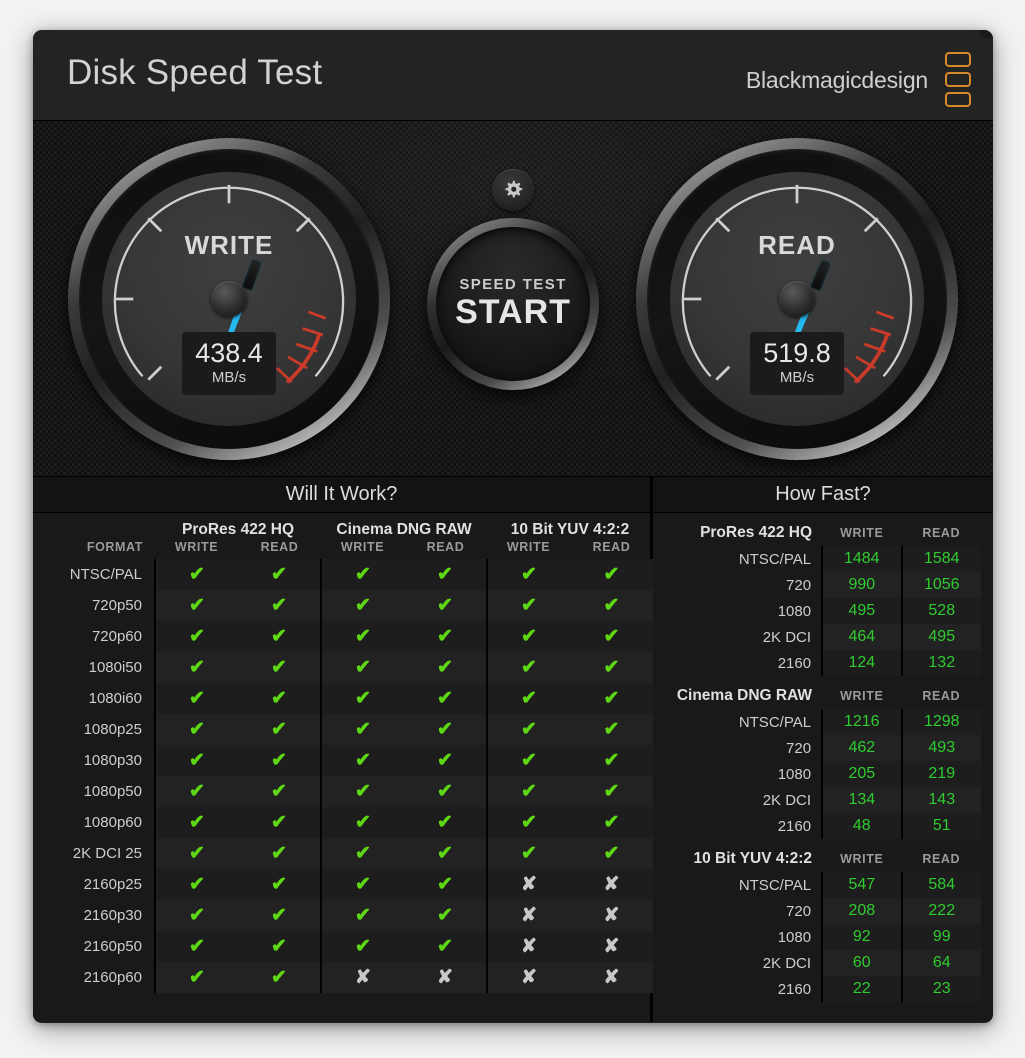 The height and width of the screenshot is (1058, 1025). What do you see at coordinates (958, 79) in the screenshot?
I see `blackmagicdesign-logo-icon` at bounding box center [958, 79].